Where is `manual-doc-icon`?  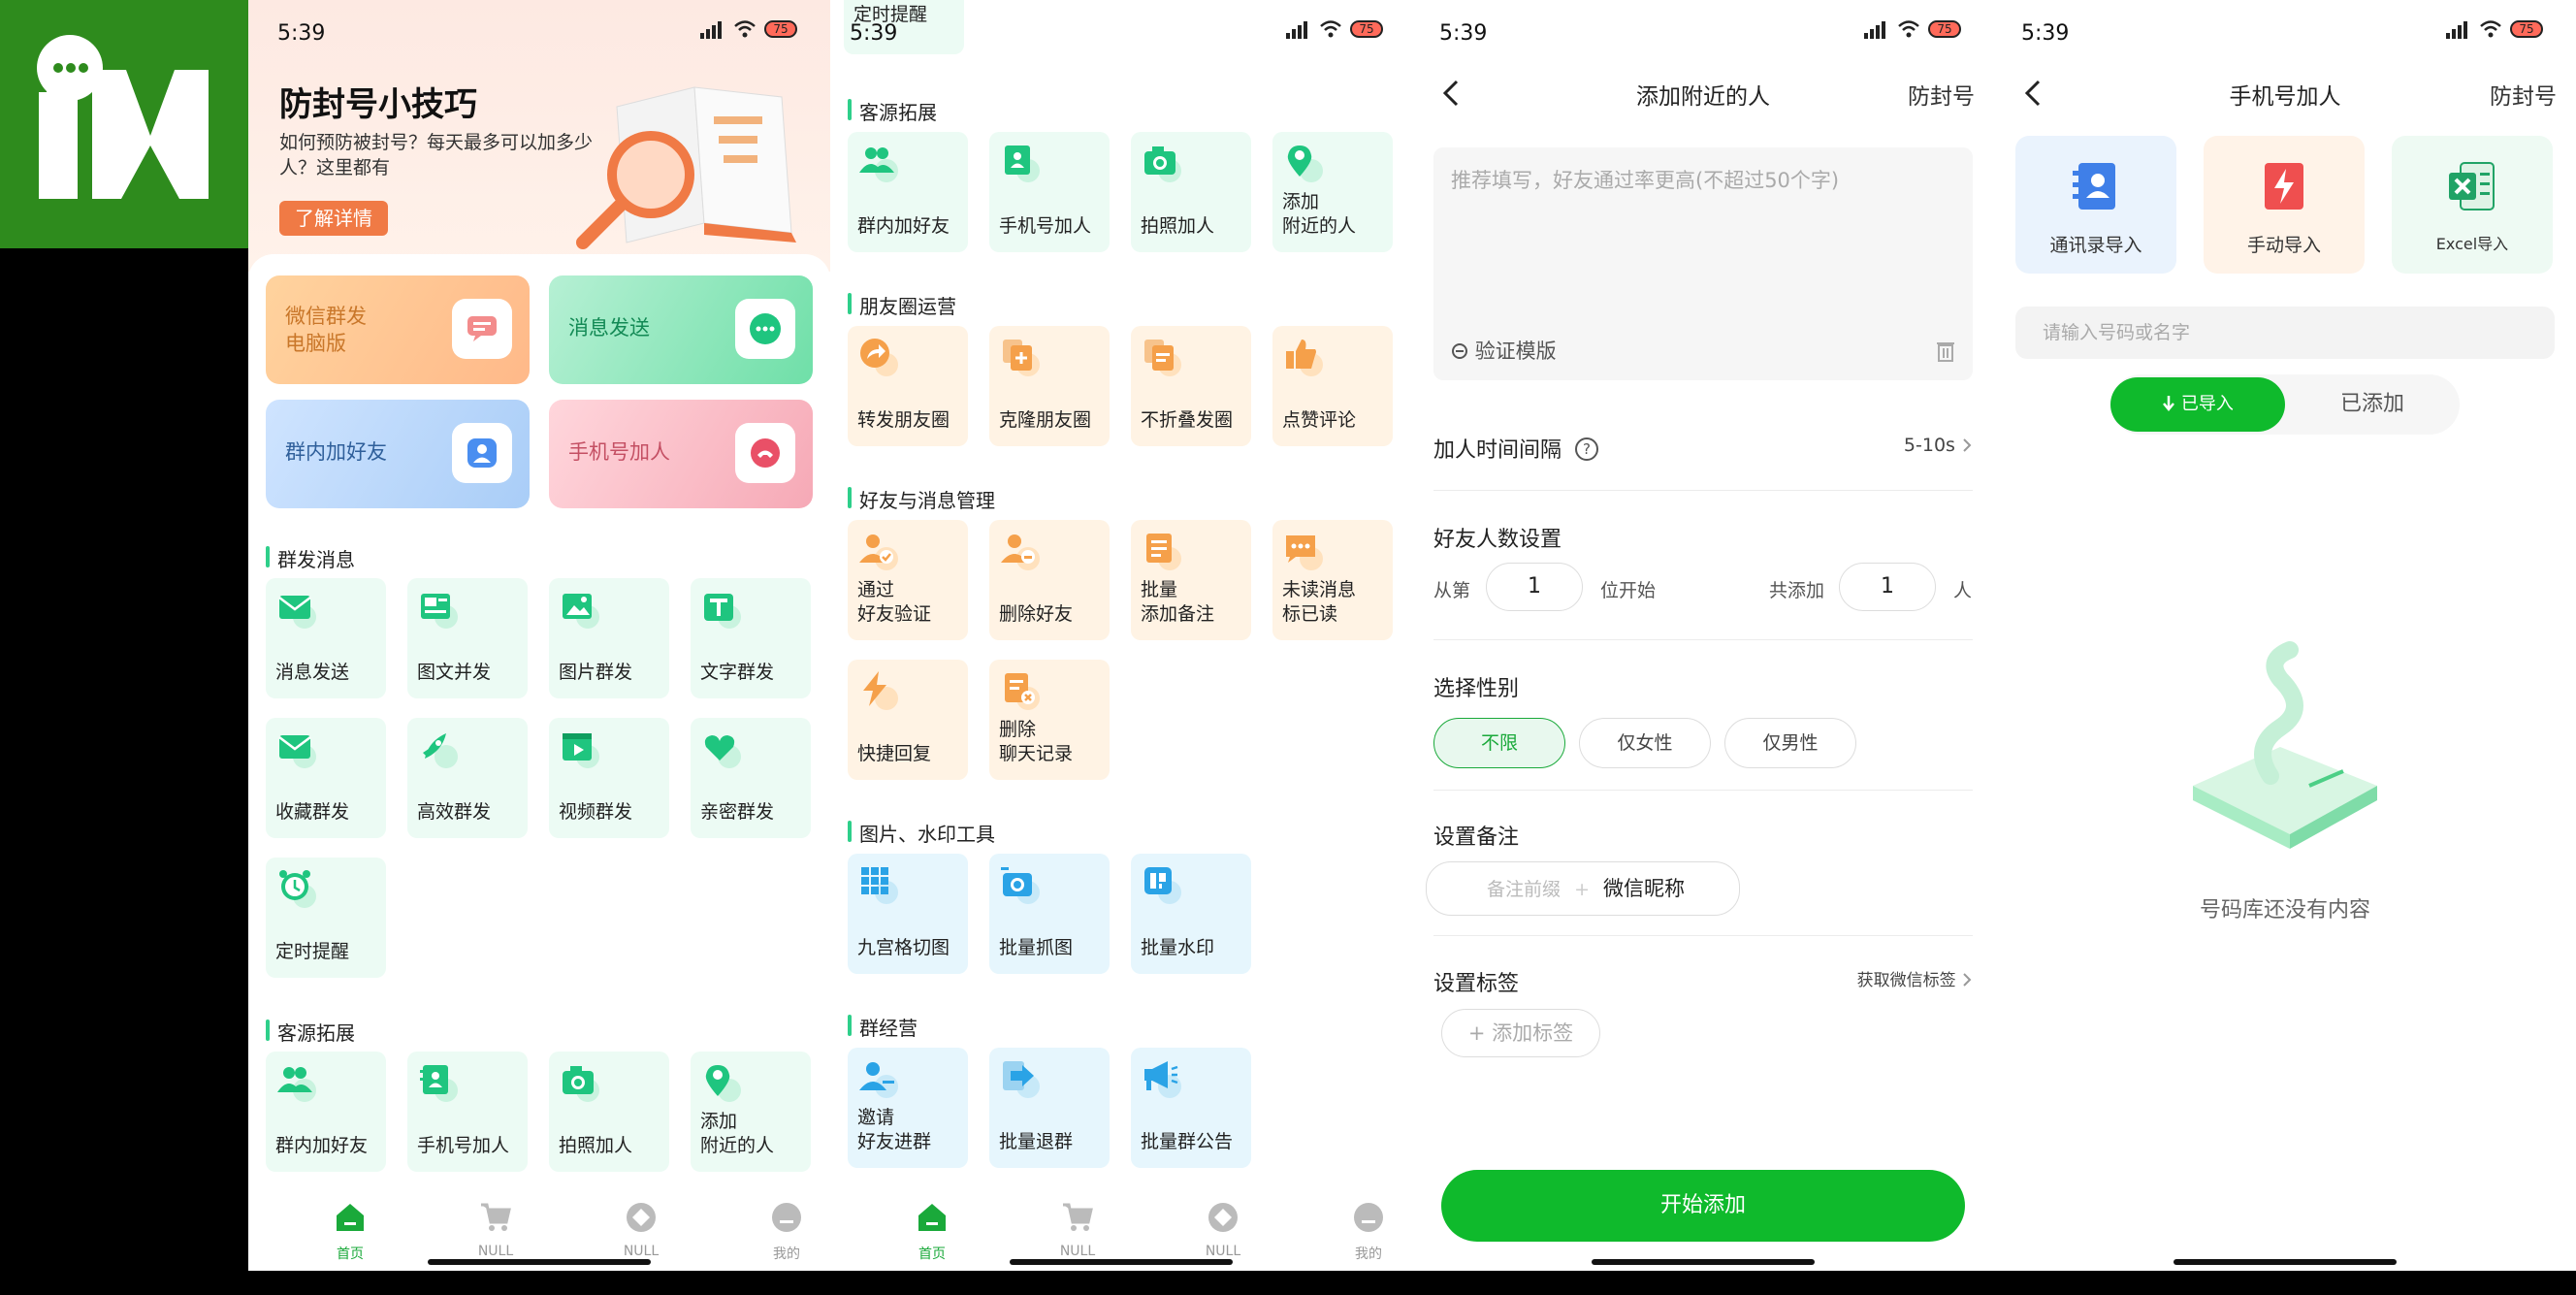
manual-doc-icon is located at coordinates (2284, 186).